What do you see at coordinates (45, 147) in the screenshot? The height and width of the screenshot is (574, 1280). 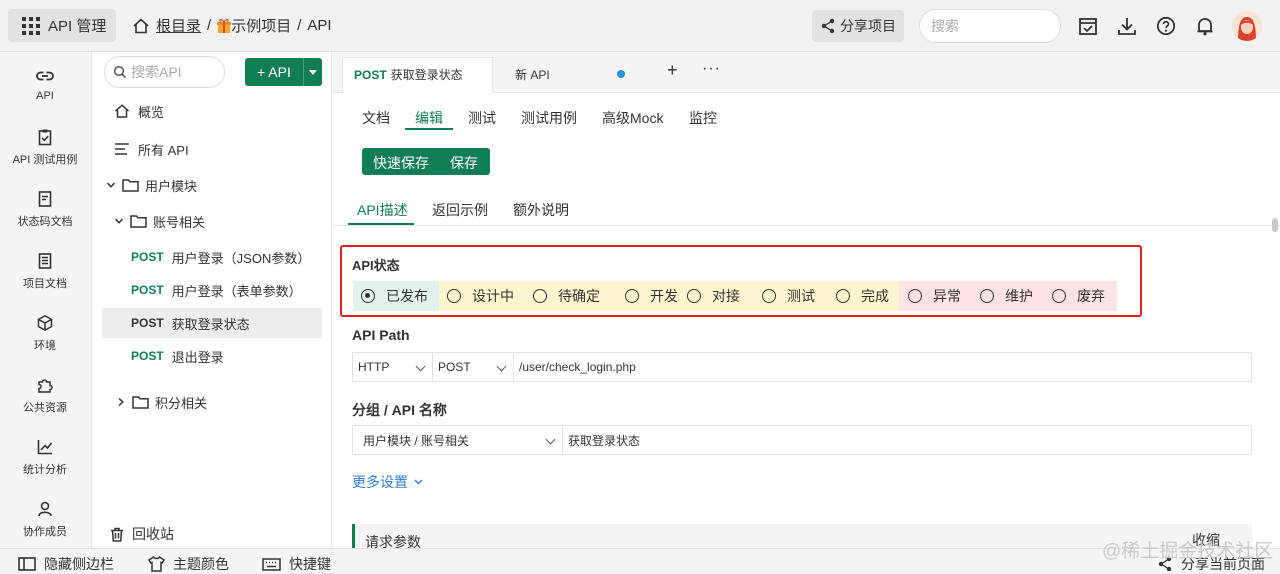 I see `rail-item-api-tests: API 测试用例` at bounding box center [45, 147].